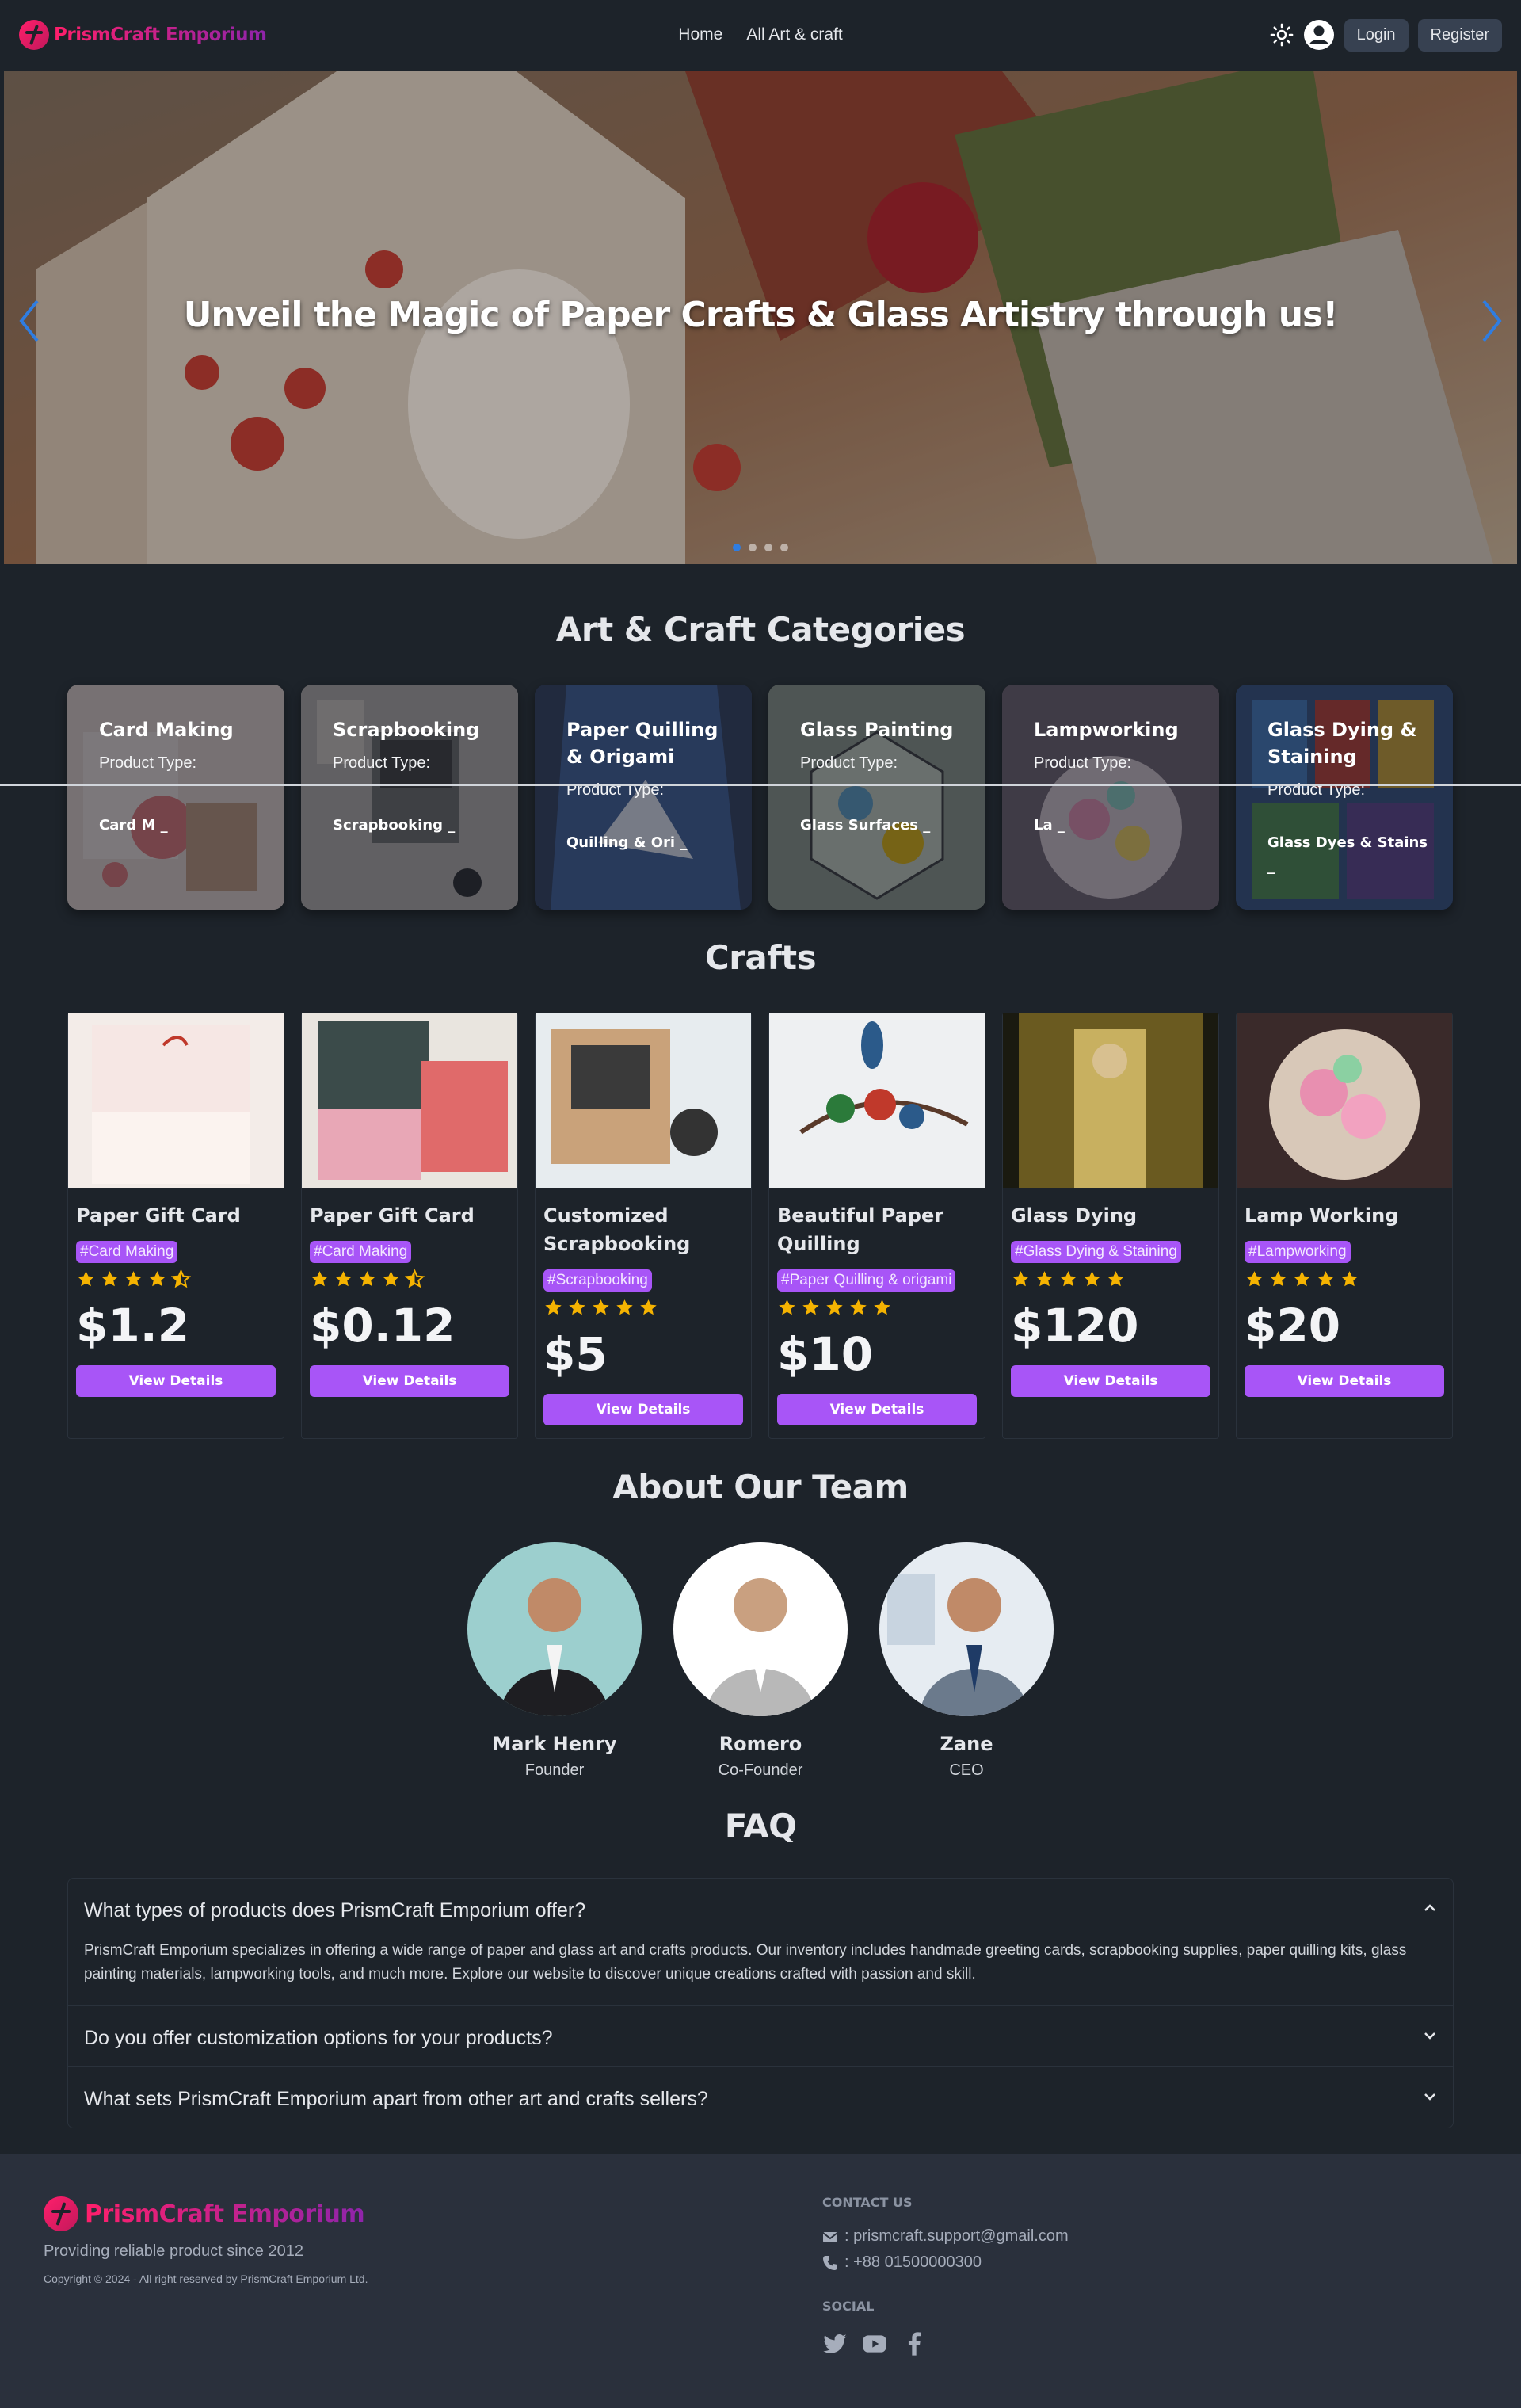 The height and width of the screenshot is (2408, 1521). I want to click on contact-heading: CONTACT US, so click(867, 2202).